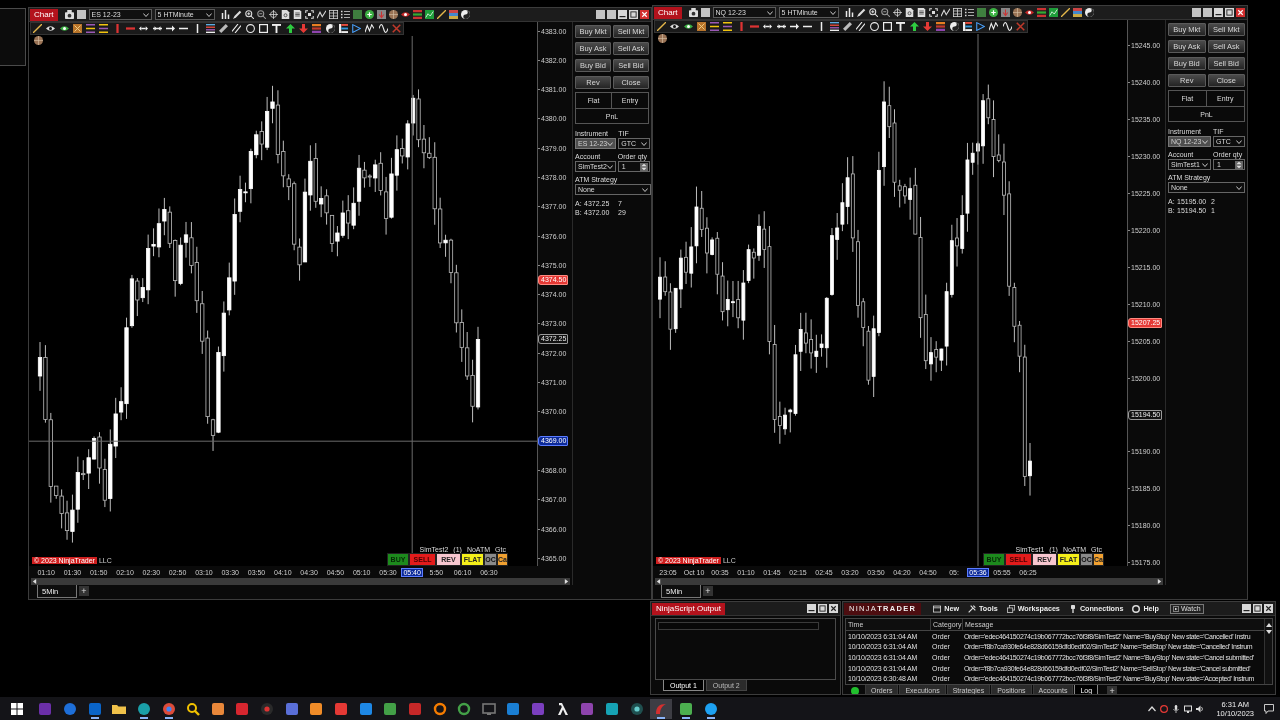 The width and height of the screenshot is (1280, 720). Describe the element at coordinates (972, 608) in the screenshot. I see `tools-icon` at that location.